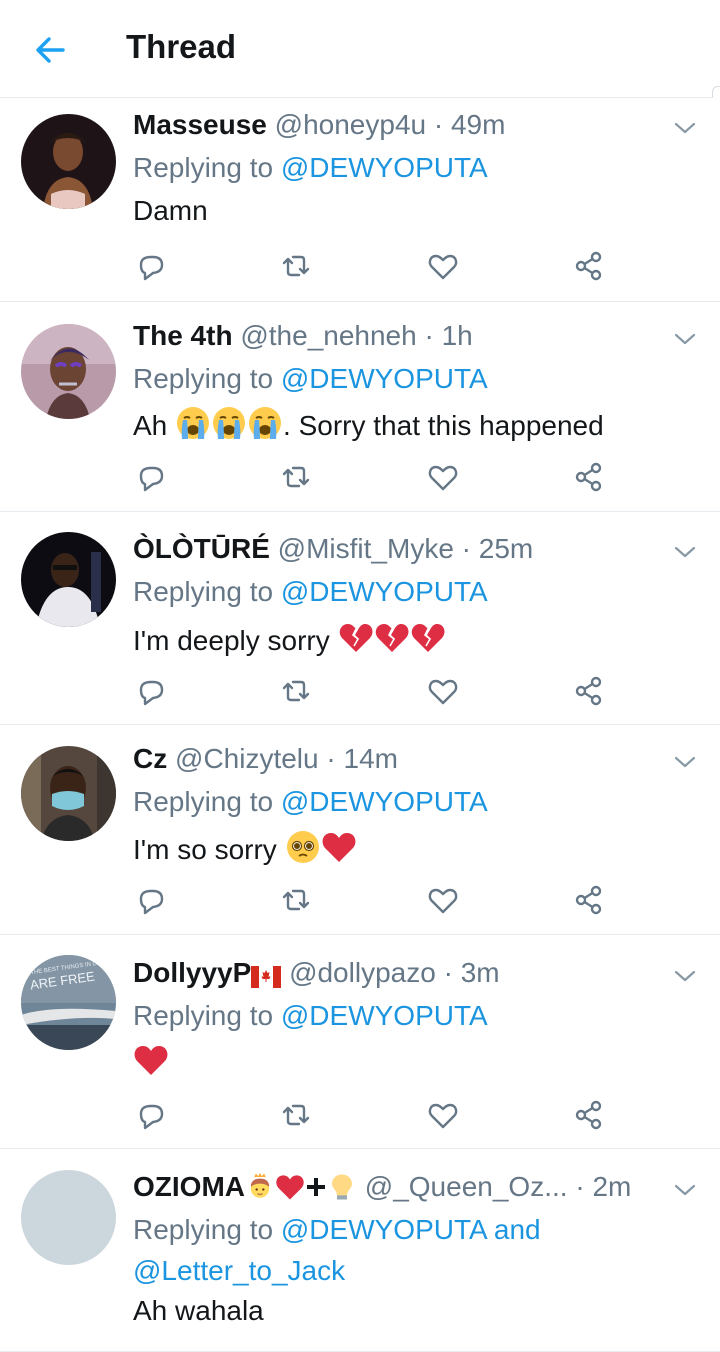 Image resolution: width=720 pixels, height=1352 pixels. What do you see at coordinates (370, 758) in the screenshot?
I see `timestamp: 14m` at bounding box center [370, 758].